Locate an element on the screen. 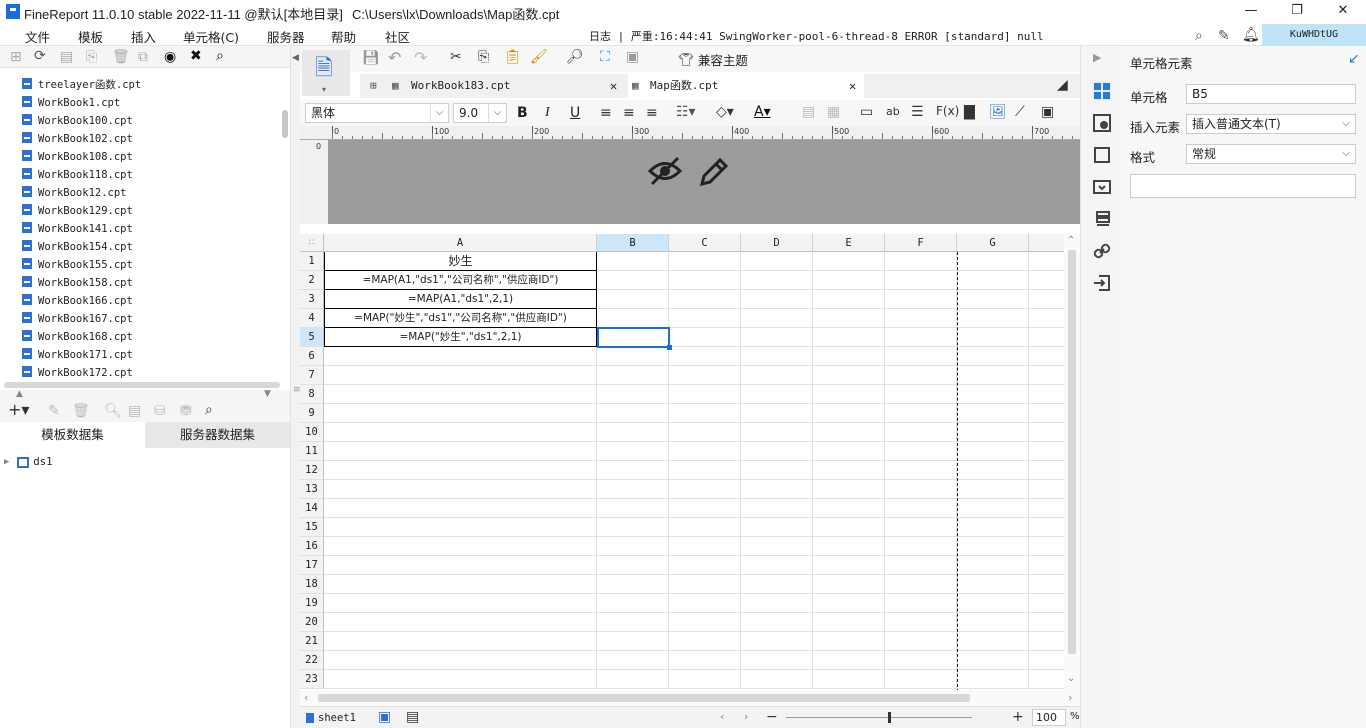 This screenshot has width=1366, height=728. zoom-out-icon: − is located at coordinates (772, 717).